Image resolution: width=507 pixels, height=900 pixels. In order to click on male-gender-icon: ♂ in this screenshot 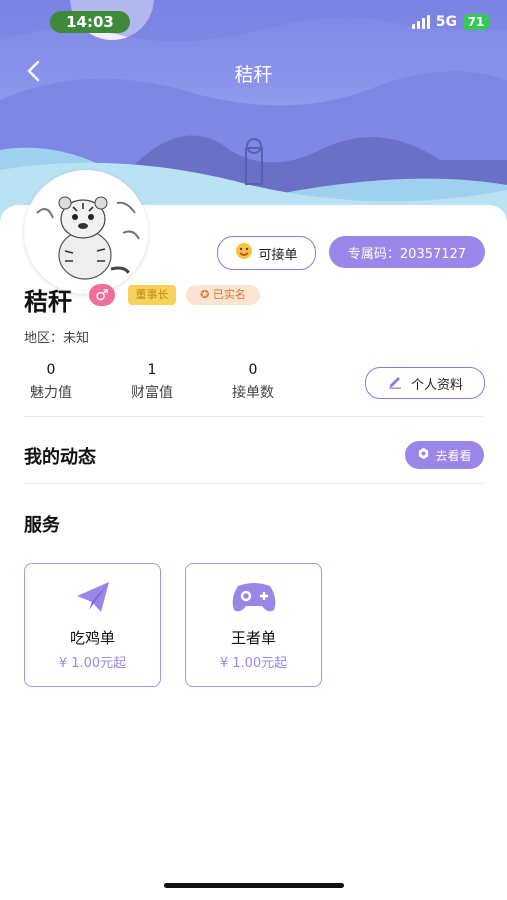, I will do `click(102, 295)`.